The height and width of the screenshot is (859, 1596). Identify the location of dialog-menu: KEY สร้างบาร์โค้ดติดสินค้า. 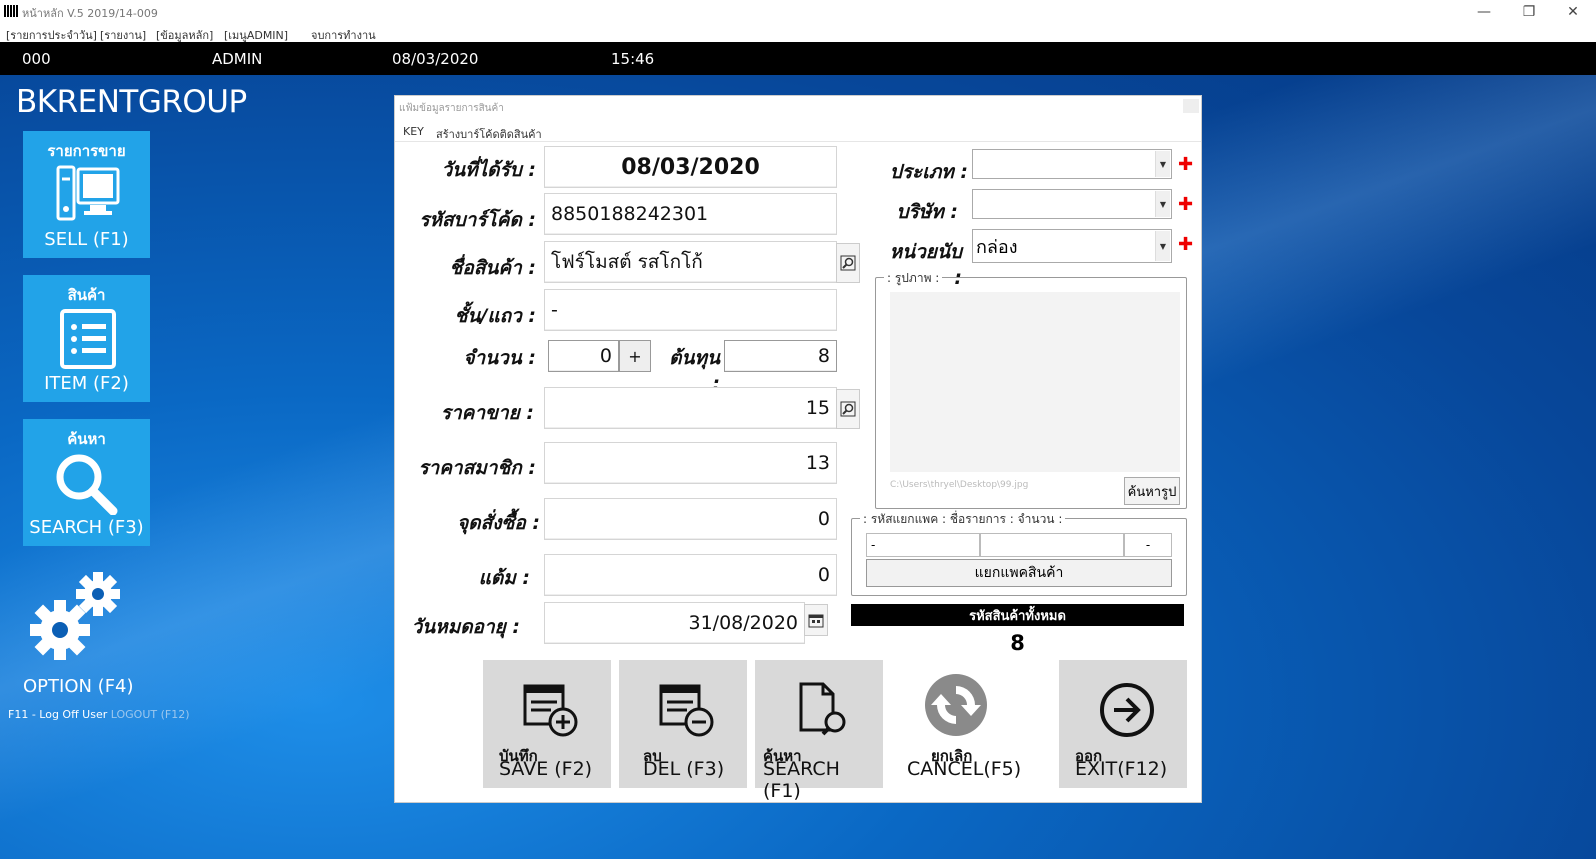
(798, 132).